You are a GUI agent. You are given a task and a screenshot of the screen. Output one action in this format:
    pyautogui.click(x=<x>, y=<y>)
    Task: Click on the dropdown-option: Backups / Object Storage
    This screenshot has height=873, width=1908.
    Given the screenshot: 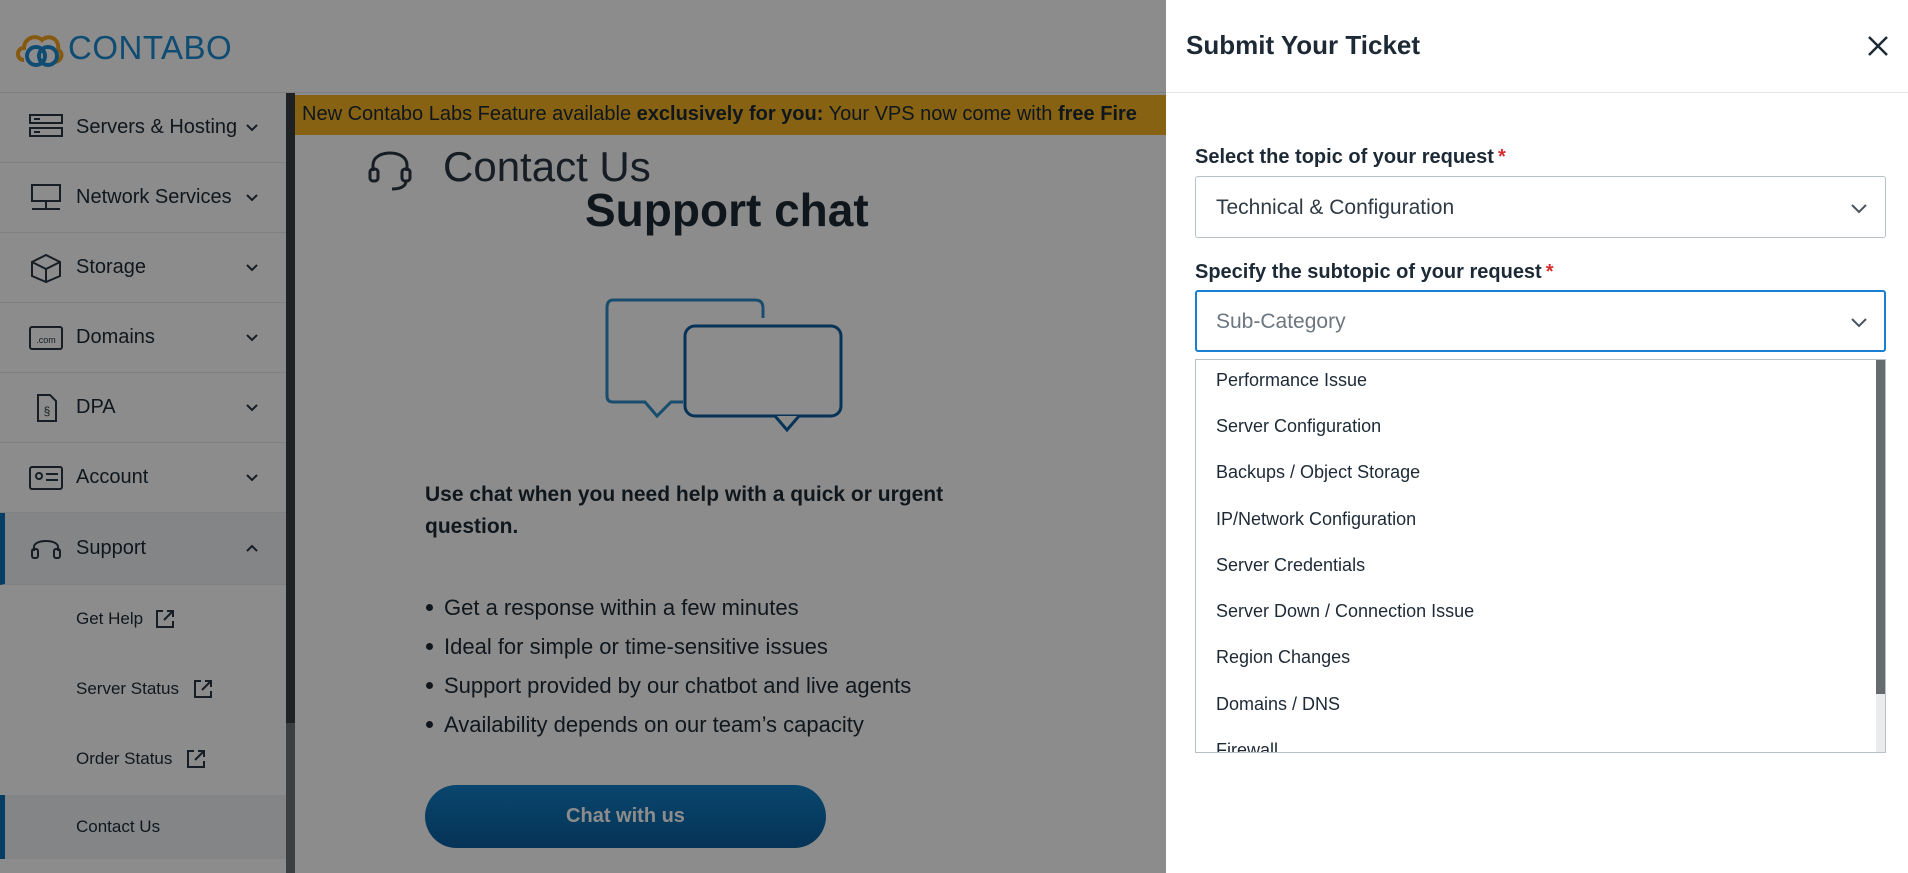 What is the action you would take?
    pyautogui.click(x=1536, y=475)
    